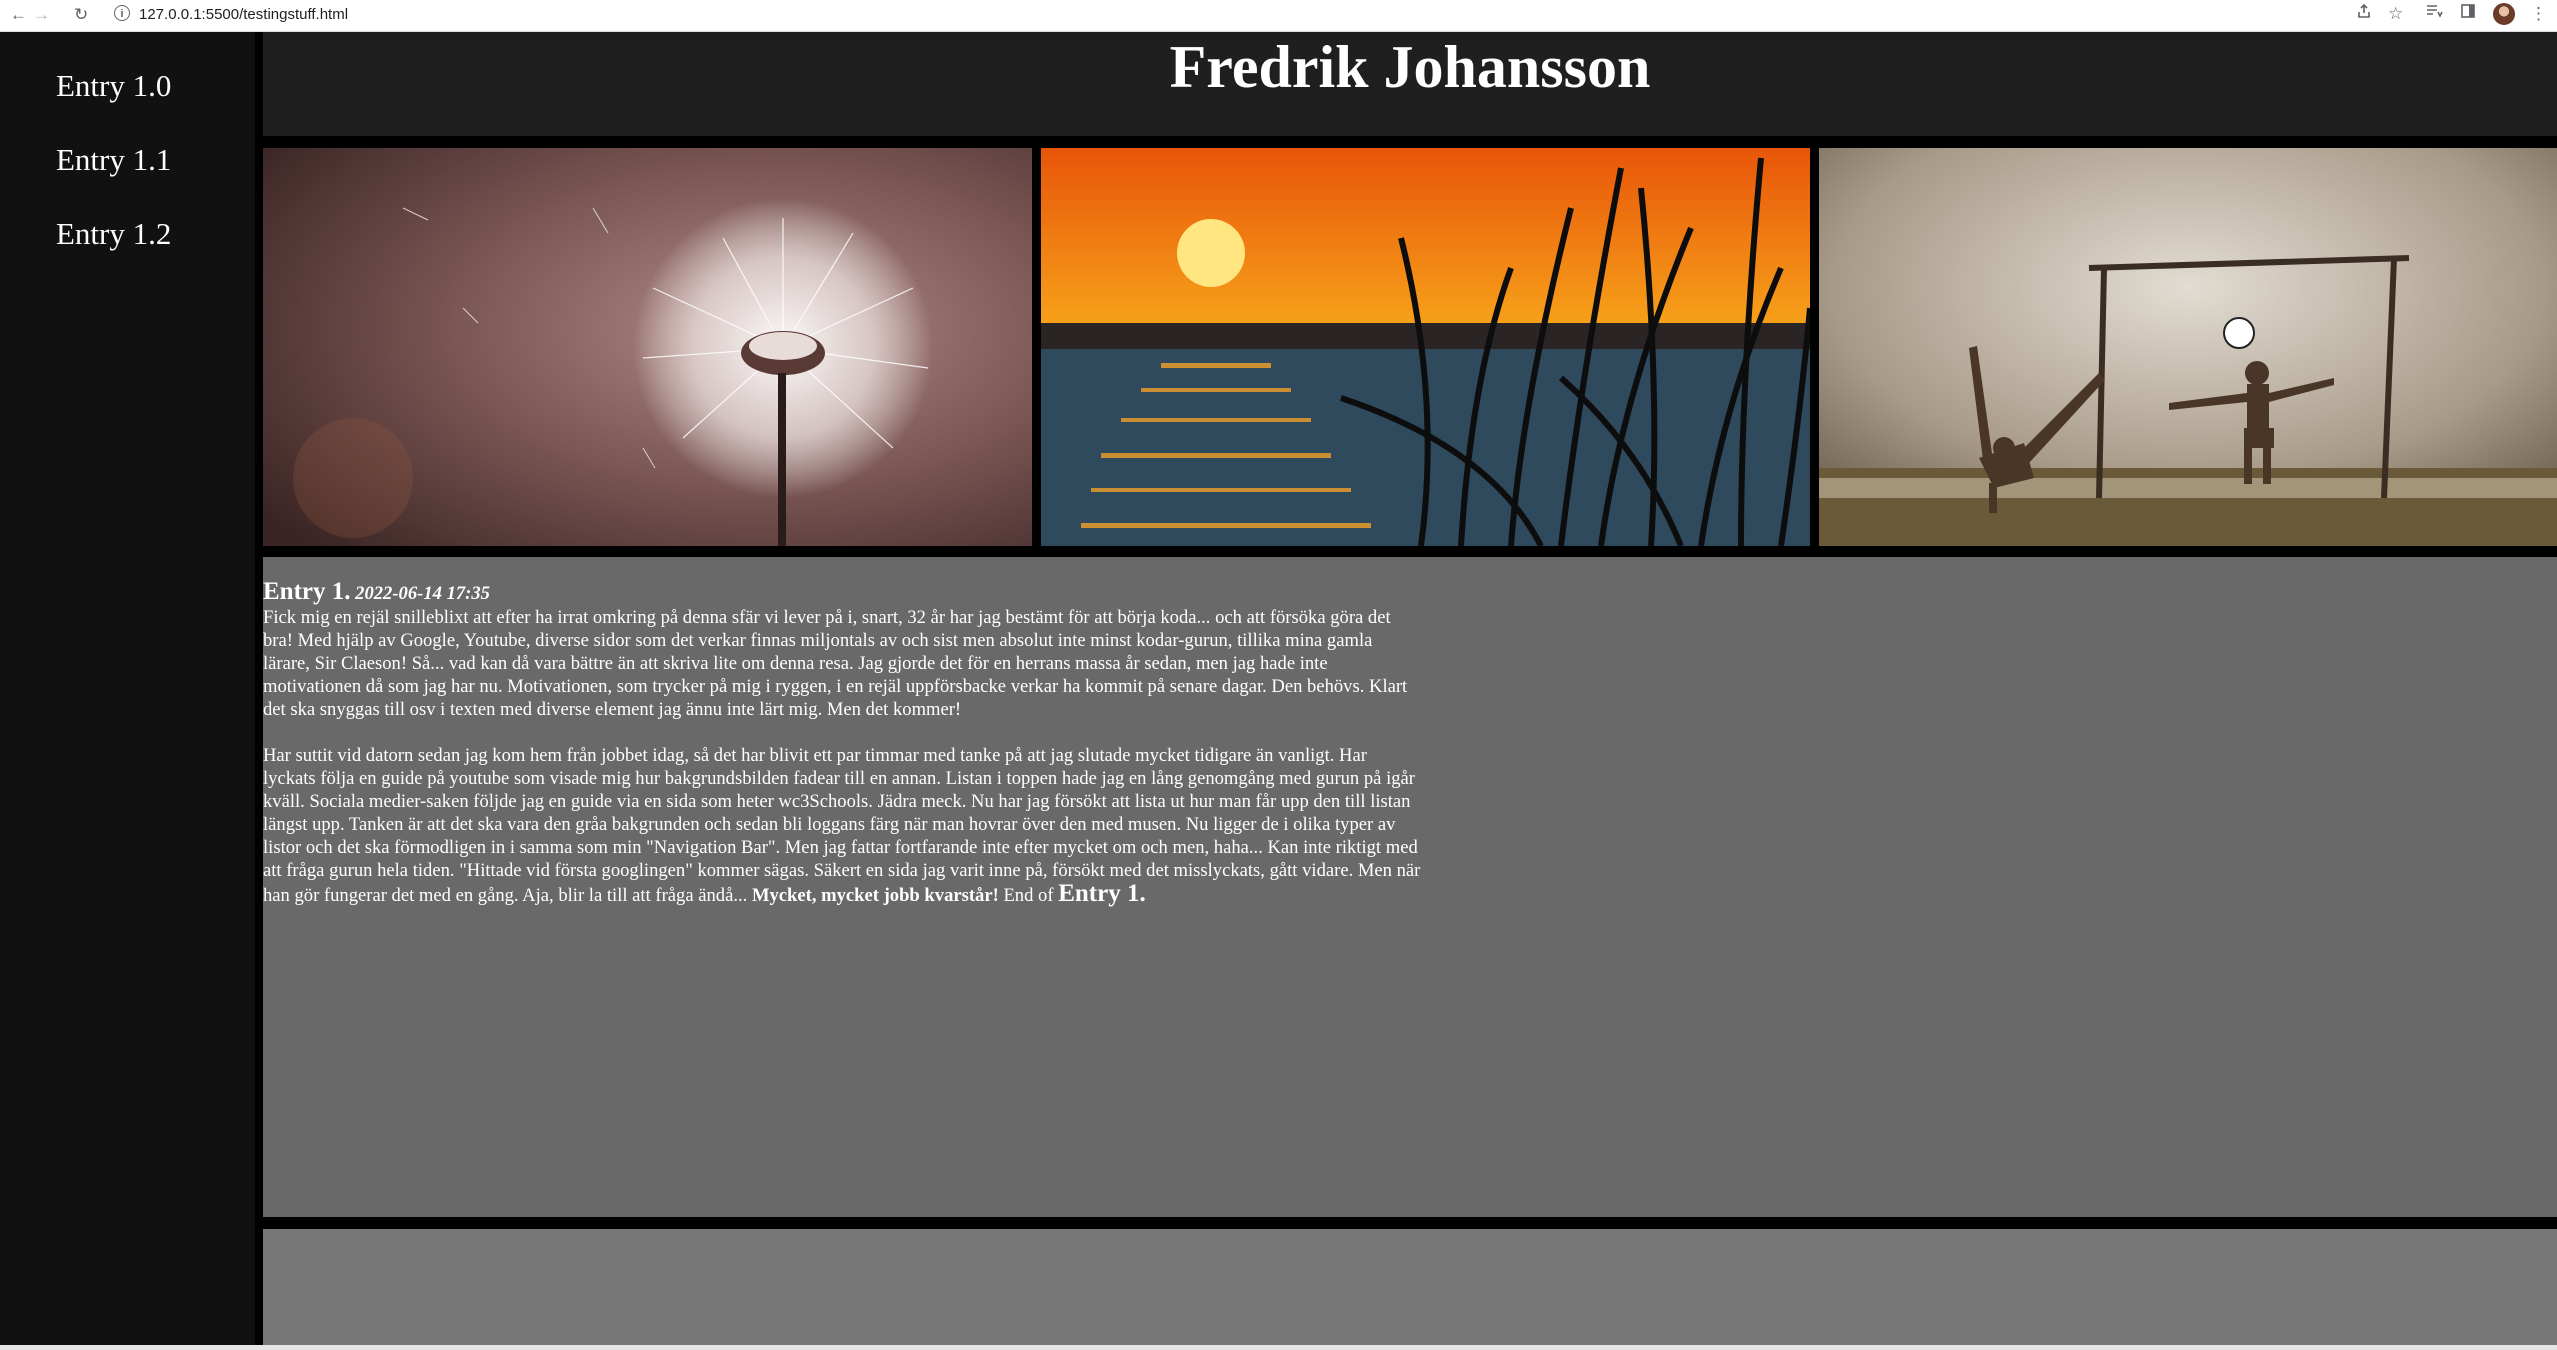 This screenshot has height=1350, width=2557. What do you see at coordinates (1425, 347) in the screenshot?
I see `photo-sunset-reeds` at bounding box center [1425, 347].